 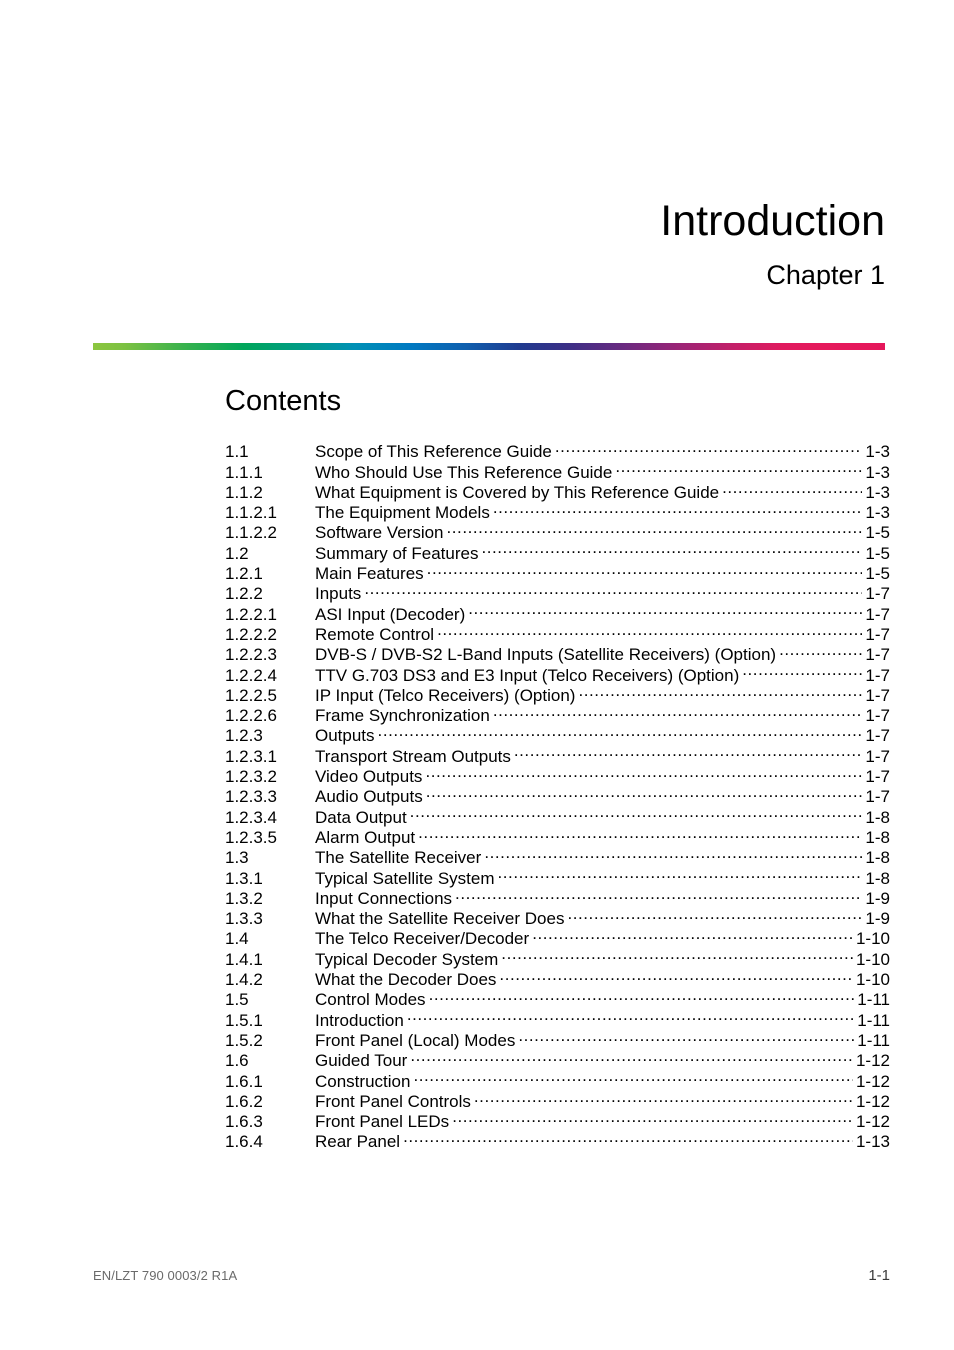 I want to click on gradient-divider, so click(x=489, y=346).